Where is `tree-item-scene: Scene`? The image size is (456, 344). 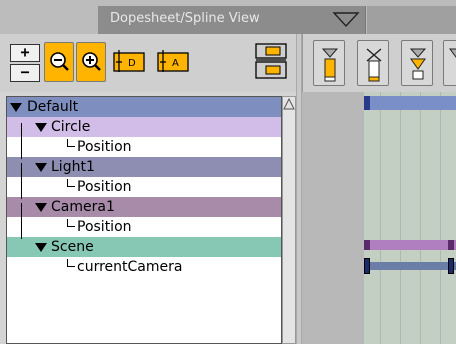
tree-item-scene: Scene is located at coordinates (144, 247).